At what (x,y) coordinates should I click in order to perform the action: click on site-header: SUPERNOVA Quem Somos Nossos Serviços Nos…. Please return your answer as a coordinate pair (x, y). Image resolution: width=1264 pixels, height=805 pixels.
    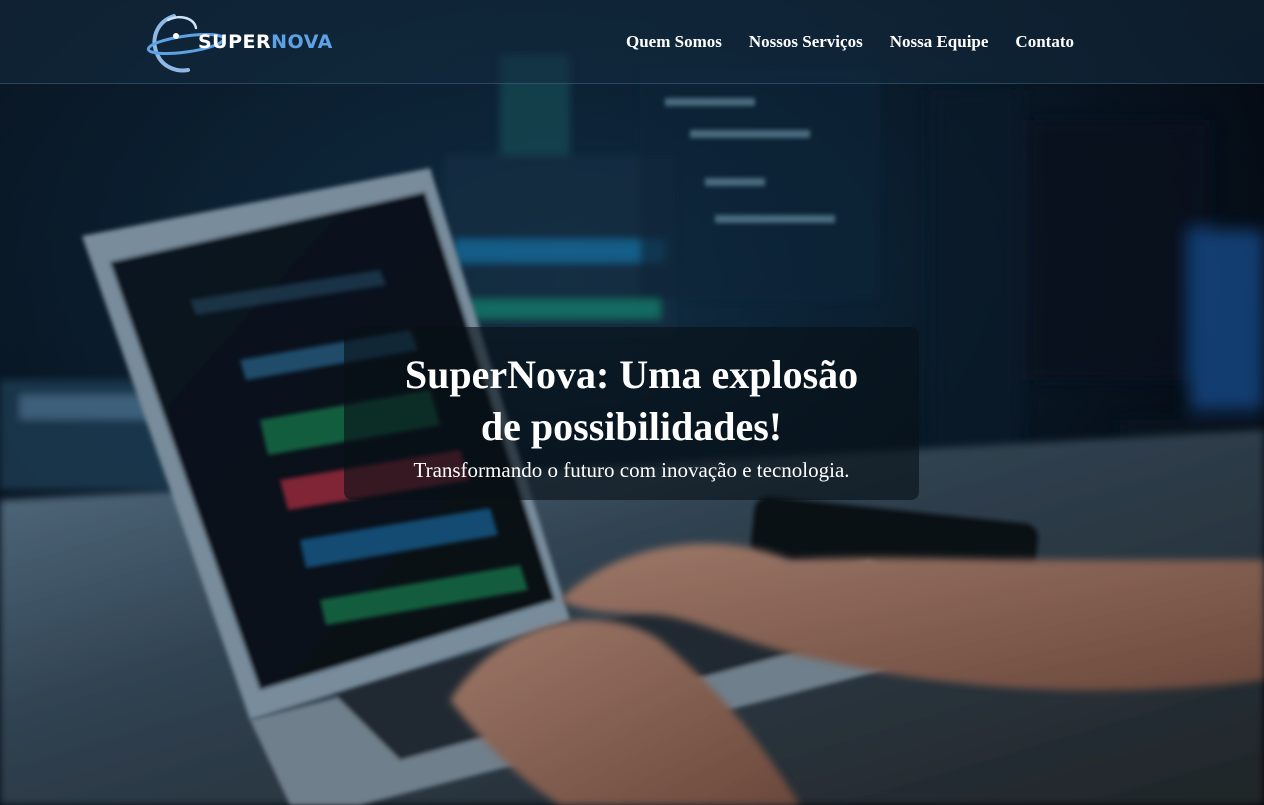
    Looking at the image, I should click on (632, 42).